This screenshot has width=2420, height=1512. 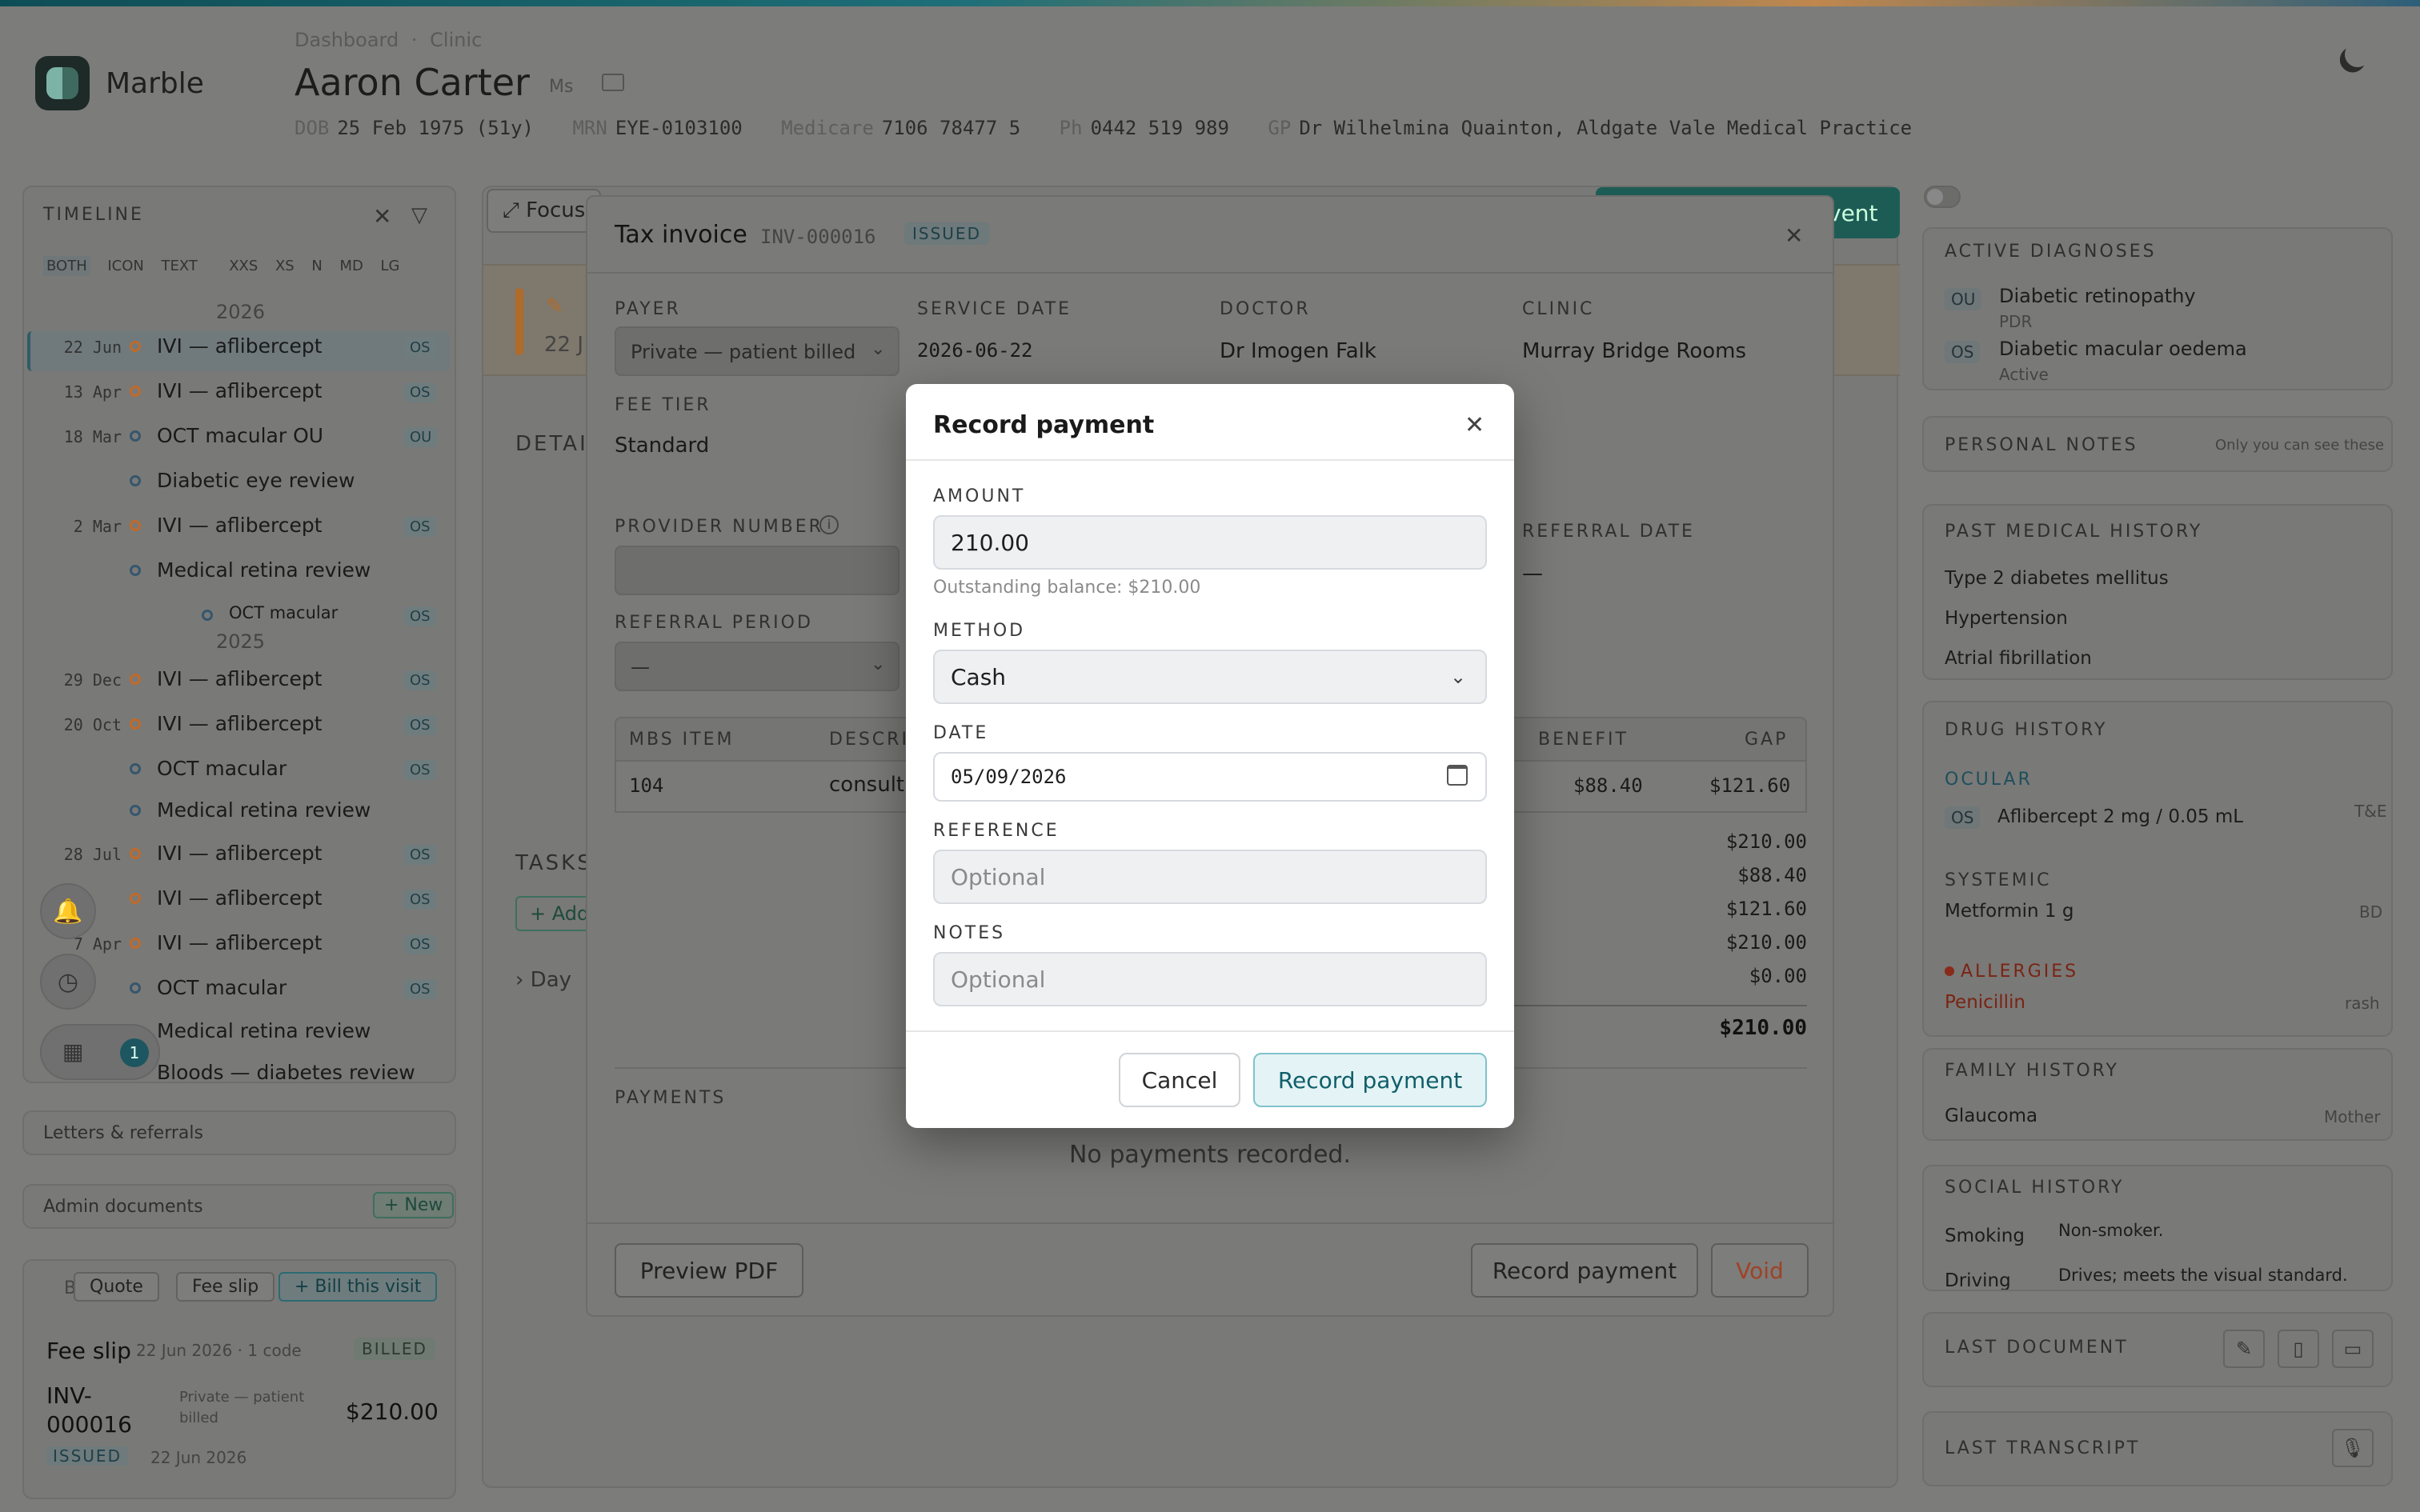 I want to click on present-screen-icon: ▭, so click(x=2353, y=1349).